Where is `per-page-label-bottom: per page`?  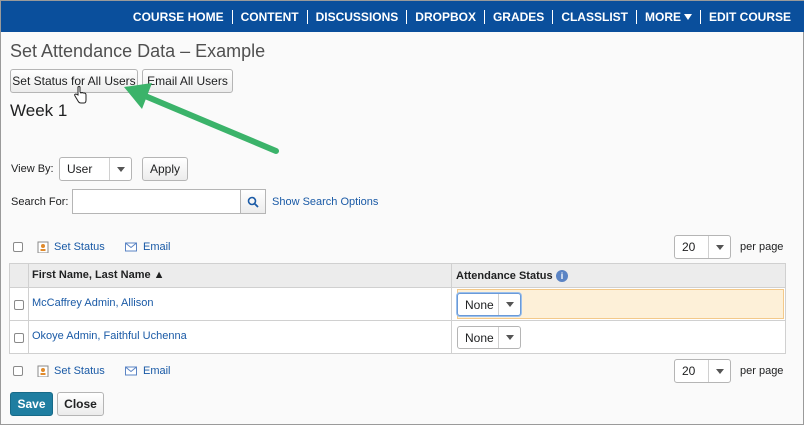
per-page-label-bottom: per page is located at coordinates (762, 371).